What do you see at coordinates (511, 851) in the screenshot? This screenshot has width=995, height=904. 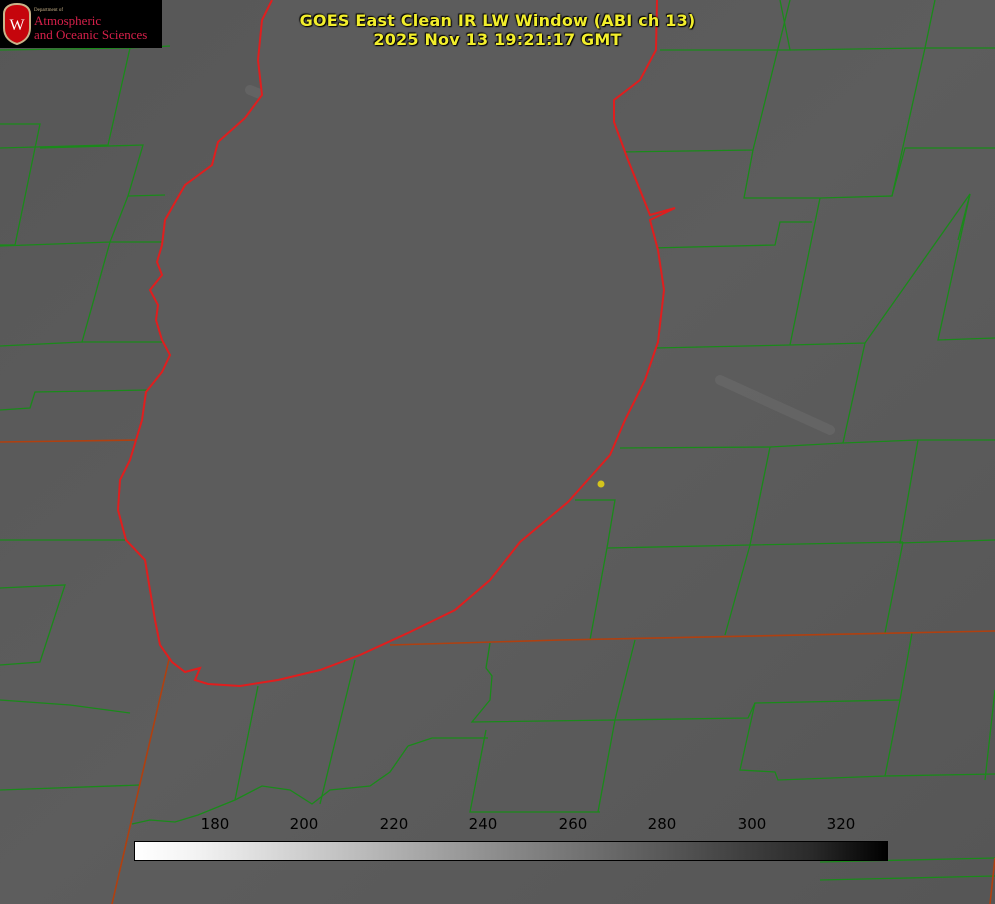 I see `colorbar-gradient` at bounding box center [511, 851].